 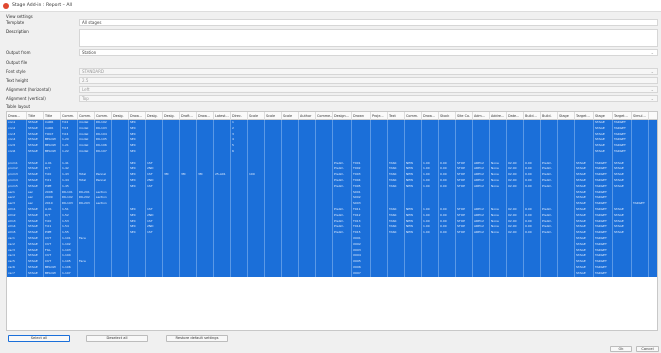 What do you see at coordinates (361, 273) in the screenshot?
I see `table-cell: X007` at bounding box center [361, 273].